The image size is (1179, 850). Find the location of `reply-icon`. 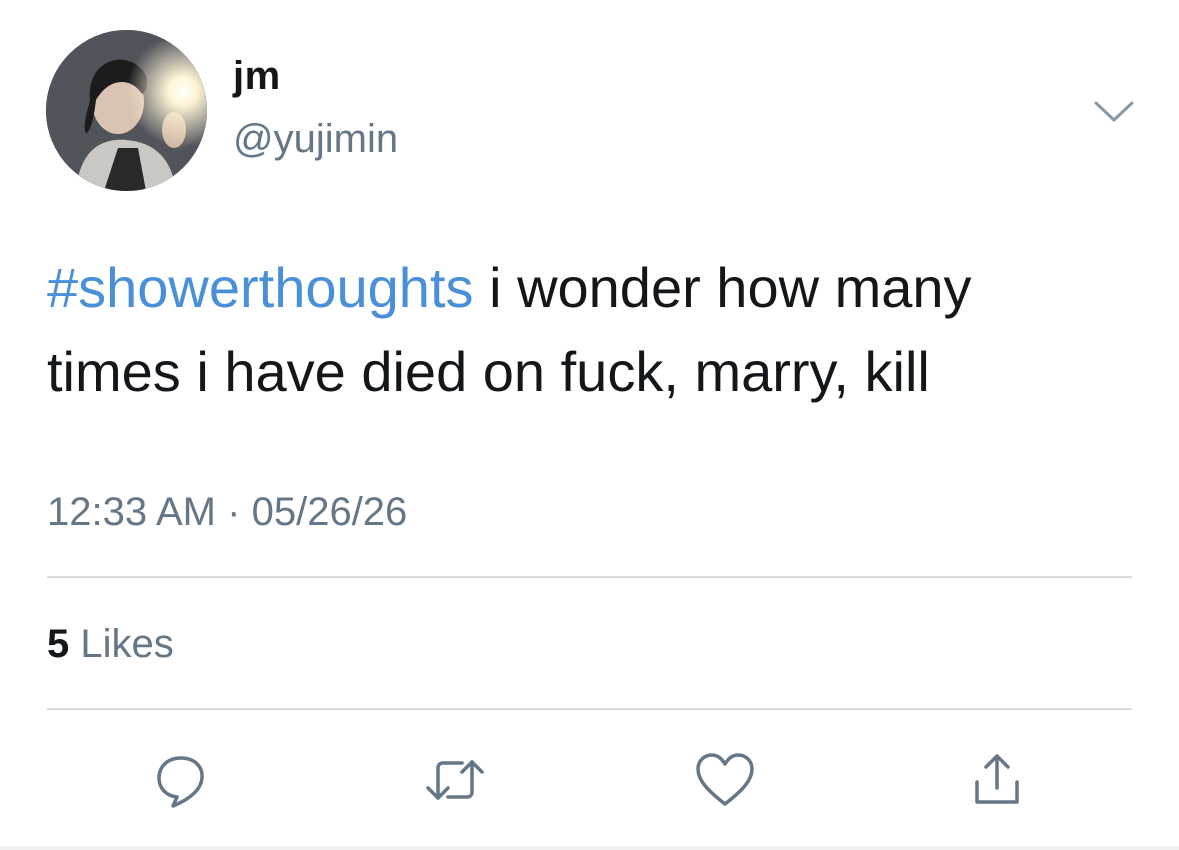

reply-icon is located at coordinates (180, 782).